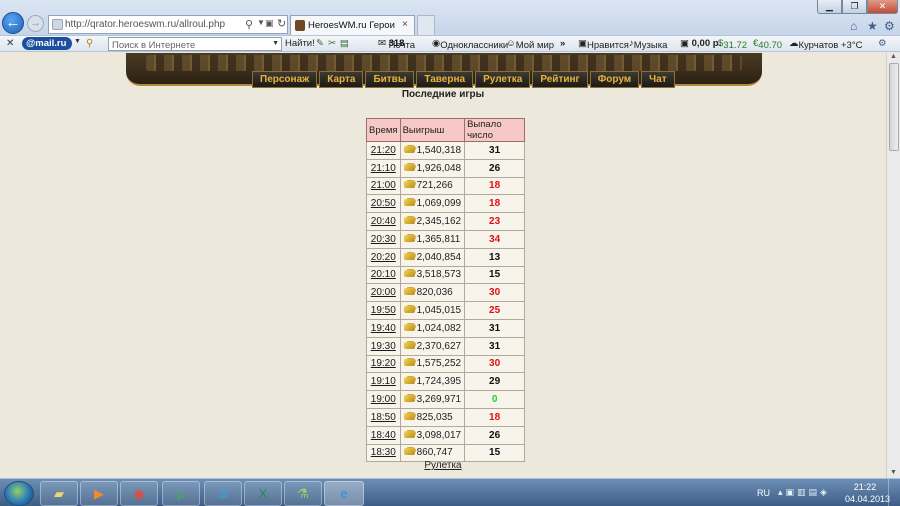  I want to click on myworld-button: ☺ Мой мир, so click(530, 44).